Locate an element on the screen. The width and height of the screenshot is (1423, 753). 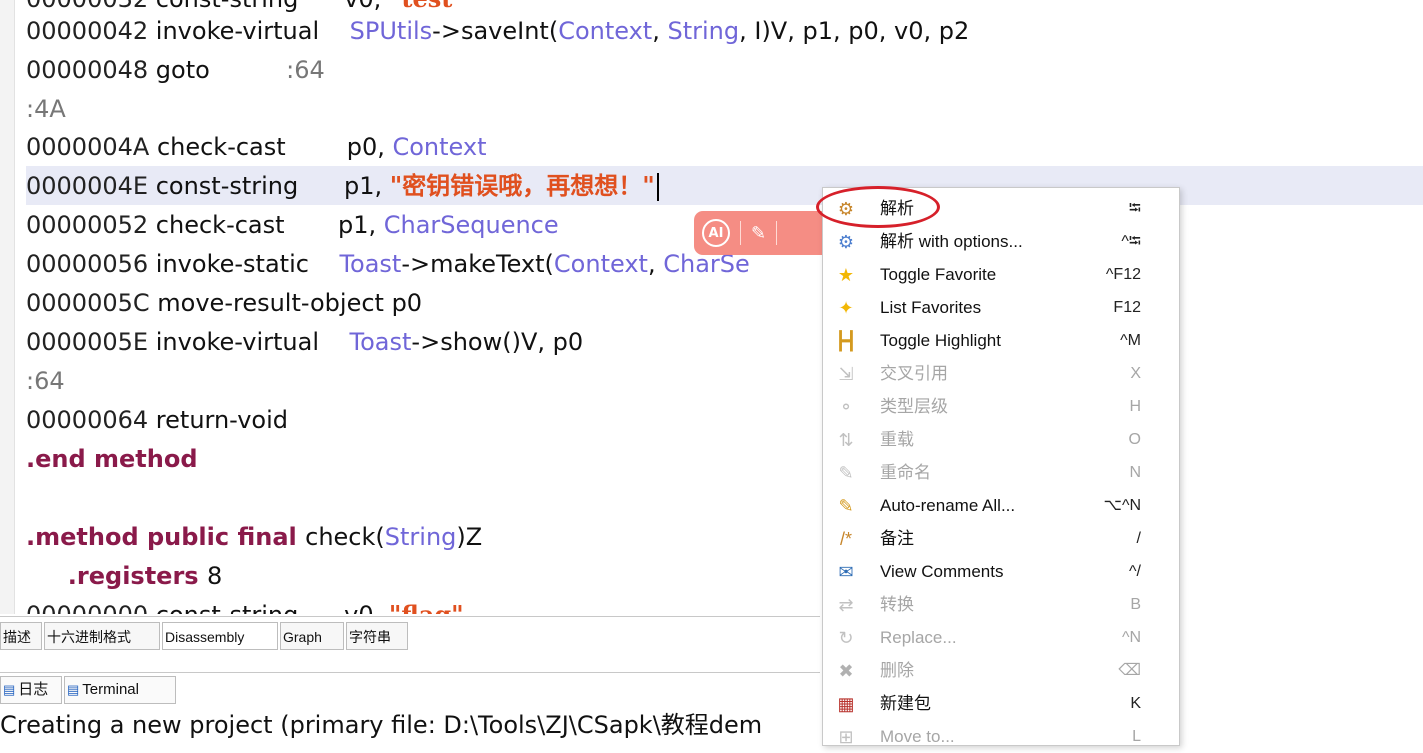
menu-parse-options: ⚙ 解析 with options... ^⭾ is located at coordinates (1001, 241).